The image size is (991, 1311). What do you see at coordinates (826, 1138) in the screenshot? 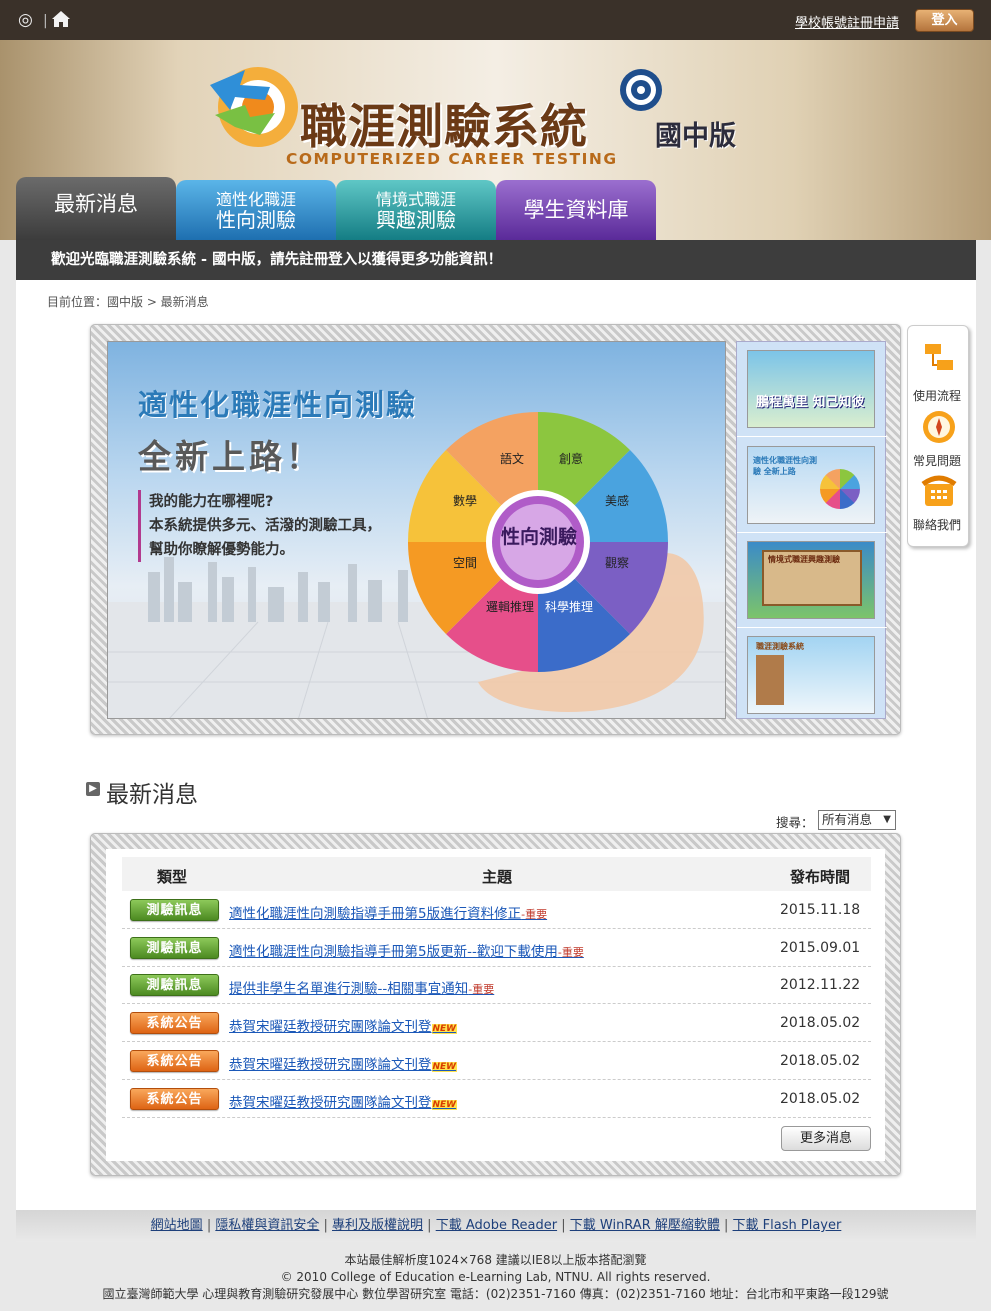
I see `more-news-button: 更多消息` at bounding box center [826, 1138].